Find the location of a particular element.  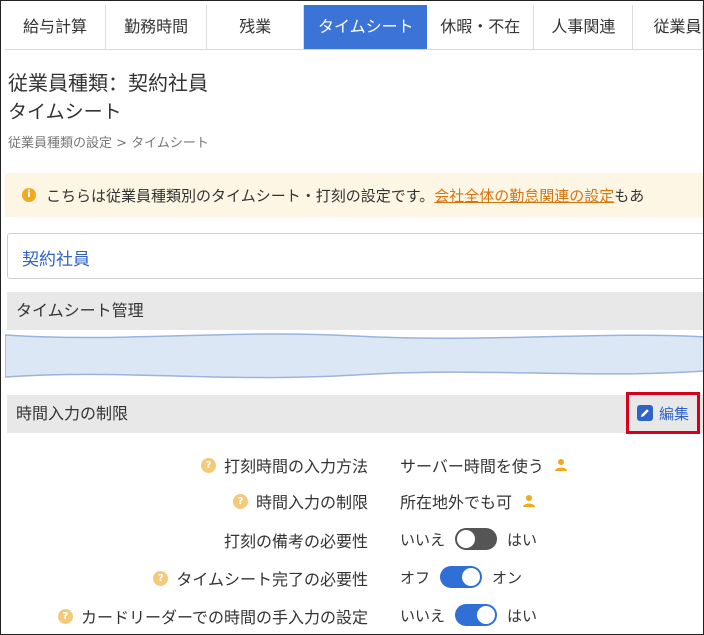

setting-row-time-input-limit: ? 時間入力の制限 所在地外でも可 is located at coordinates (352, 499).